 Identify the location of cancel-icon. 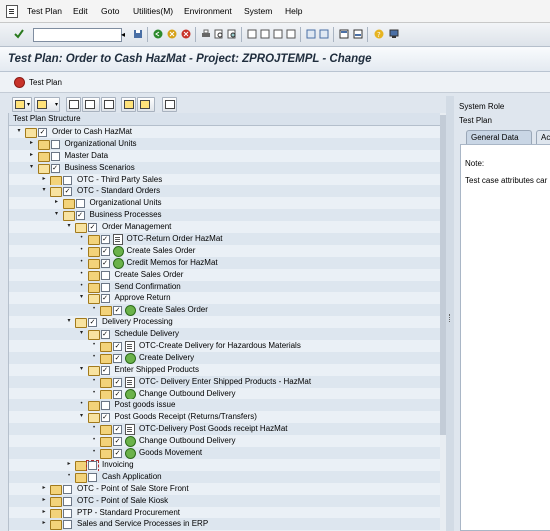
(186, 34).